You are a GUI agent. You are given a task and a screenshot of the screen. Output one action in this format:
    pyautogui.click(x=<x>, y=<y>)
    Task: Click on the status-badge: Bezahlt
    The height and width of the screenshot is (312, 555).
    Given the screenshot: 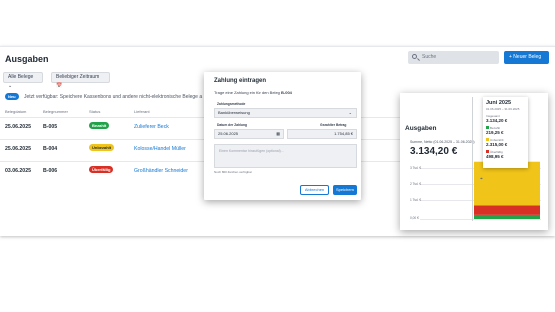 What is the action you would take?
    pyautogui.click(x=99, y=125)
    